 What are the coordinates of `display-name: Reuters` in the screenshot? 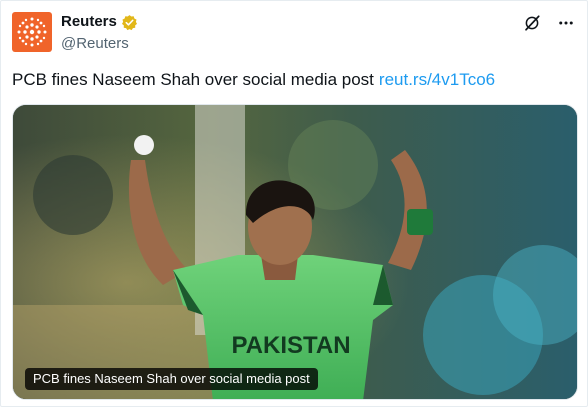 It's located at (89, 22).